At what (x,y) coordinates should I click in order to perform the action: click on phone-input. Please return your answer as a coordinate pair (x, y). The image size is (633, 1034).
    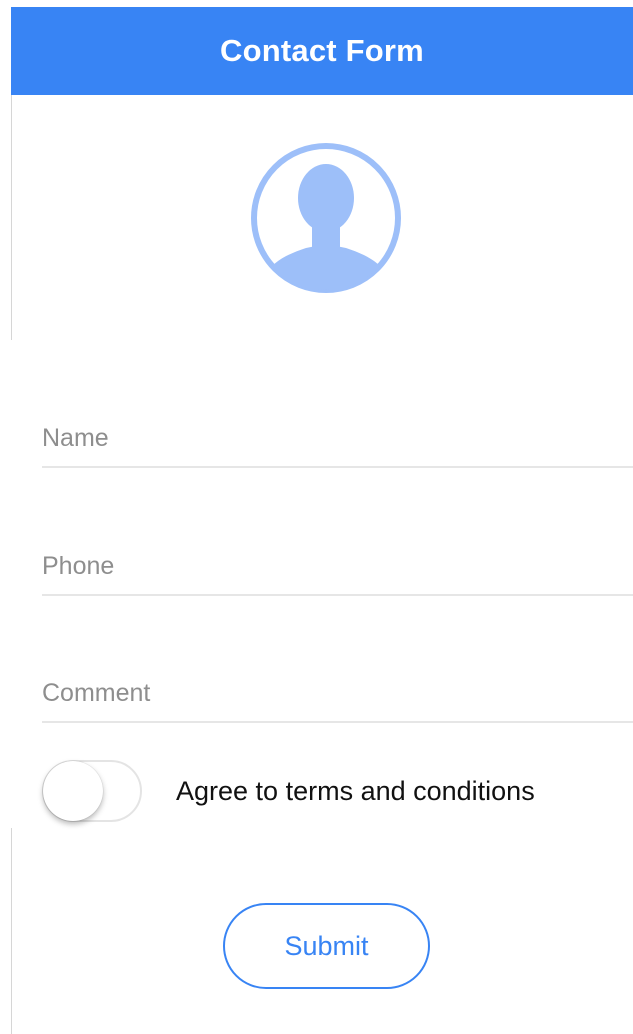
    Looking at the image, I should click on (337, 566).